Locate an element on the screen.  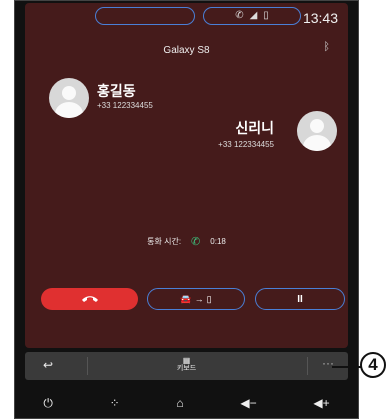
status-icons-pill: ✆ ◢ ▯ is located at coordinates (252, 16).